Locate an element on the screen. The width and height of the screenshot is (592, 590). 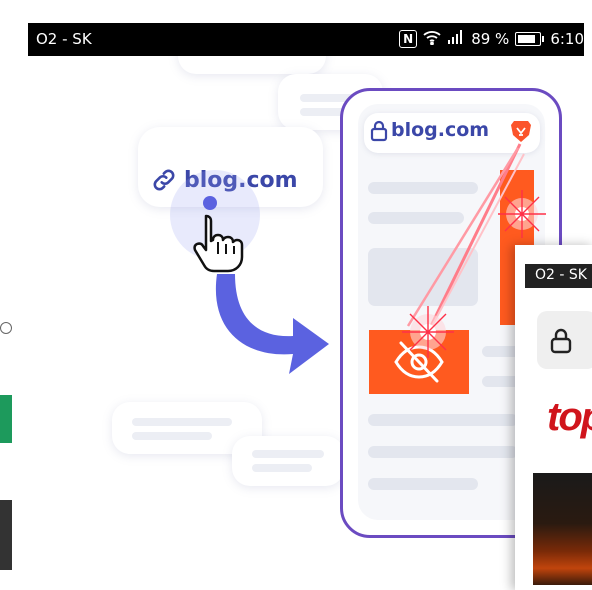
status-bar: O2 - SK N 89 % 6:10 is located at coordinates (306, 39).